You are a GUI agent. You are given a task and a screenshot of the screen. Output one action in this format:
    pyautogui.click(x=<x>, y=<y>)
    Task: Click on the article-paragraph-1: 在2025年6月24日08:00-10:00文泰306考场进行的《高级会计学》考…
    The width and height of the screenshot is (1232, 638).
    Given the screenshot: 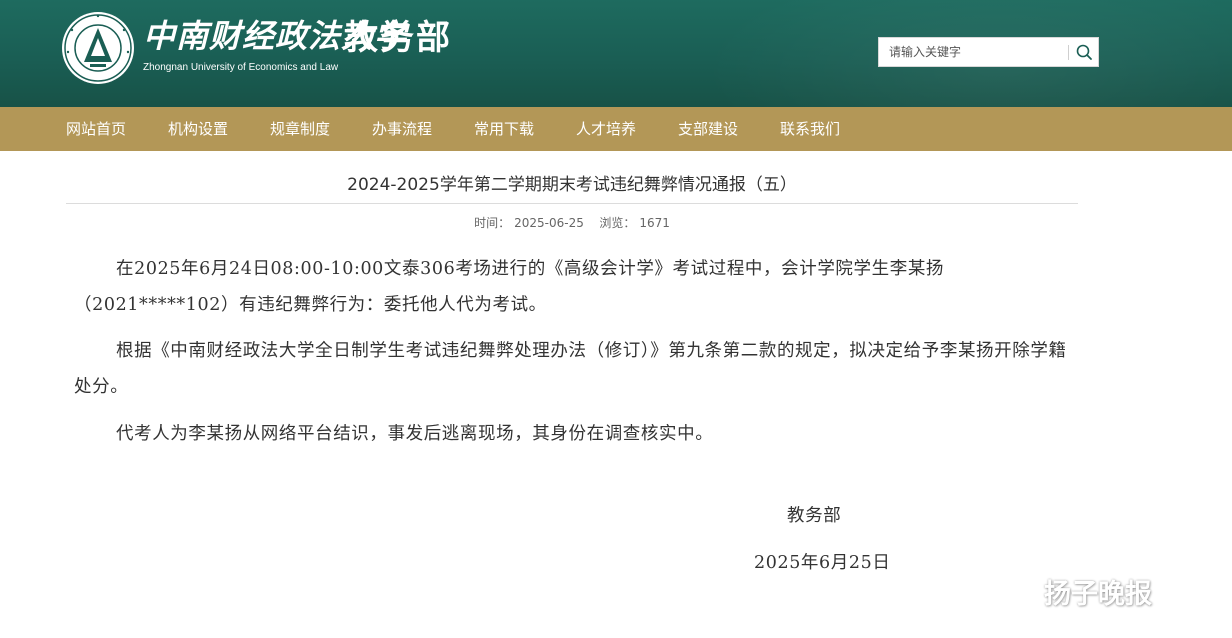 What is the action you would take?
    pyautogui.click(x=577, y=287)
    